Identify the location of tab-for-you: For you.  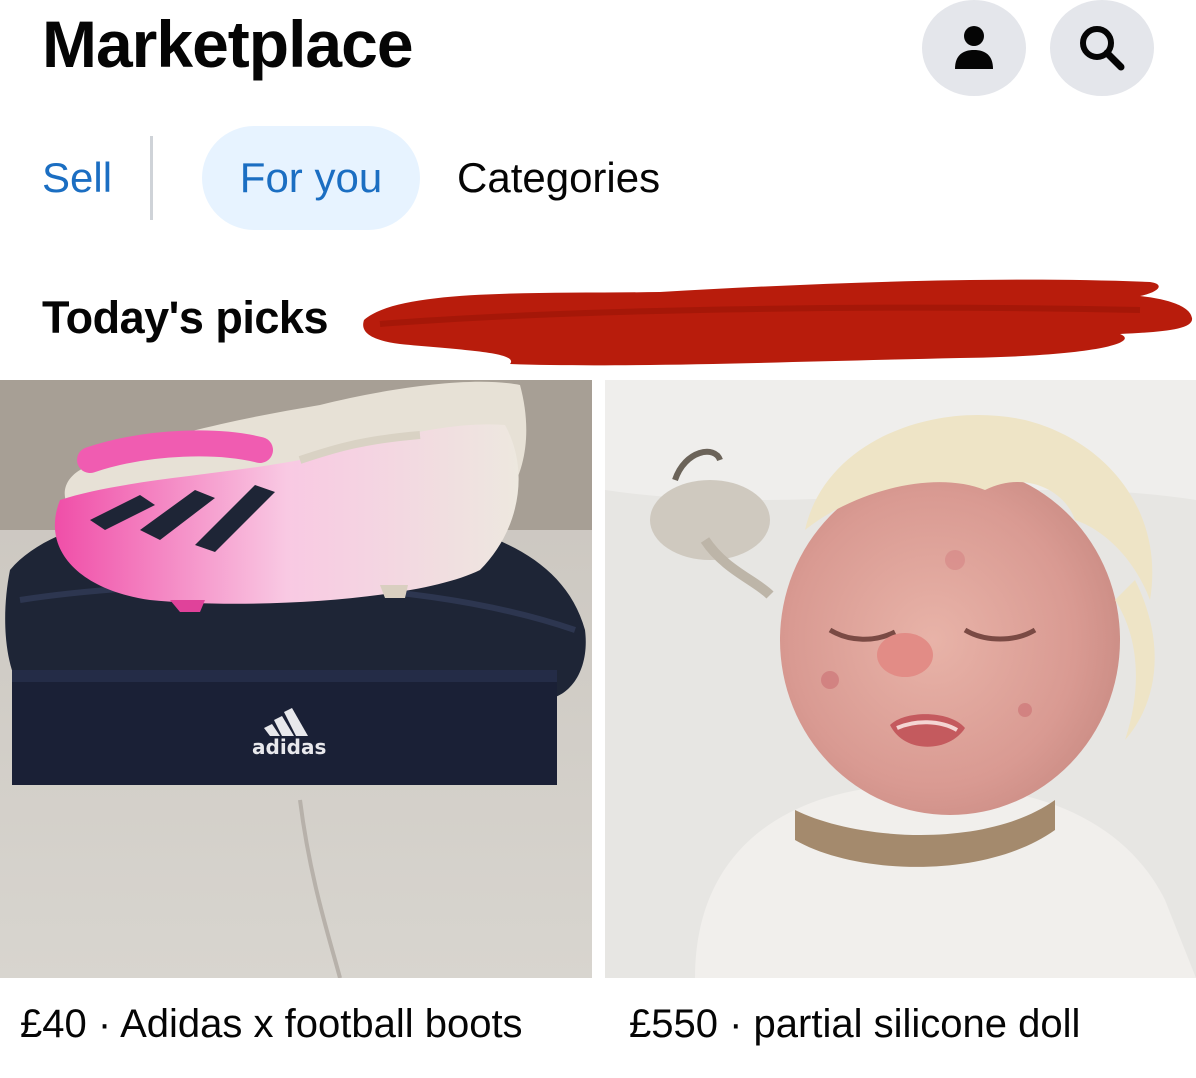
(311, 178).